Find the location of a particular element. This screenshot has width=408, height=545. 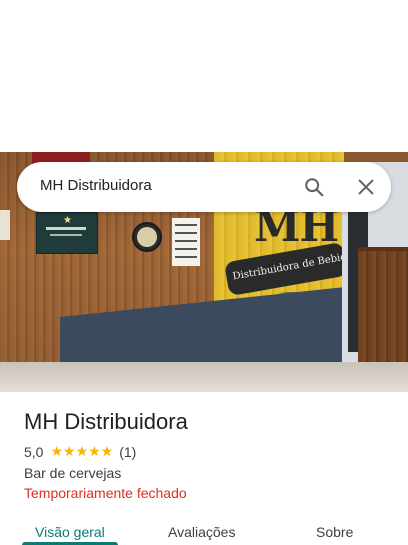

paper-note is located at coordinates (5, 225).